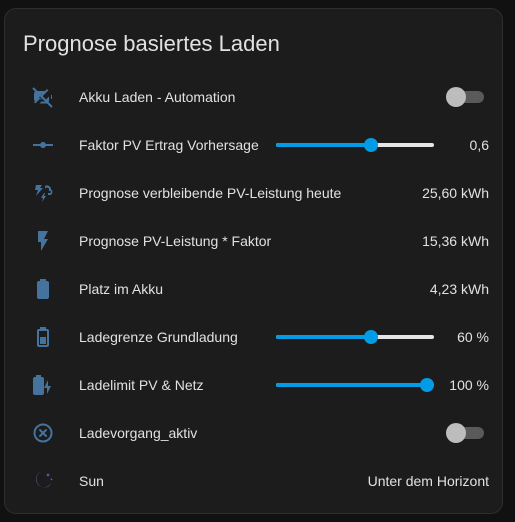 The width and height of the screenshot is (515, 522). I want to click on entity-row-akku-laden-automation: Akku Laden - Automation, so click(254, 97).